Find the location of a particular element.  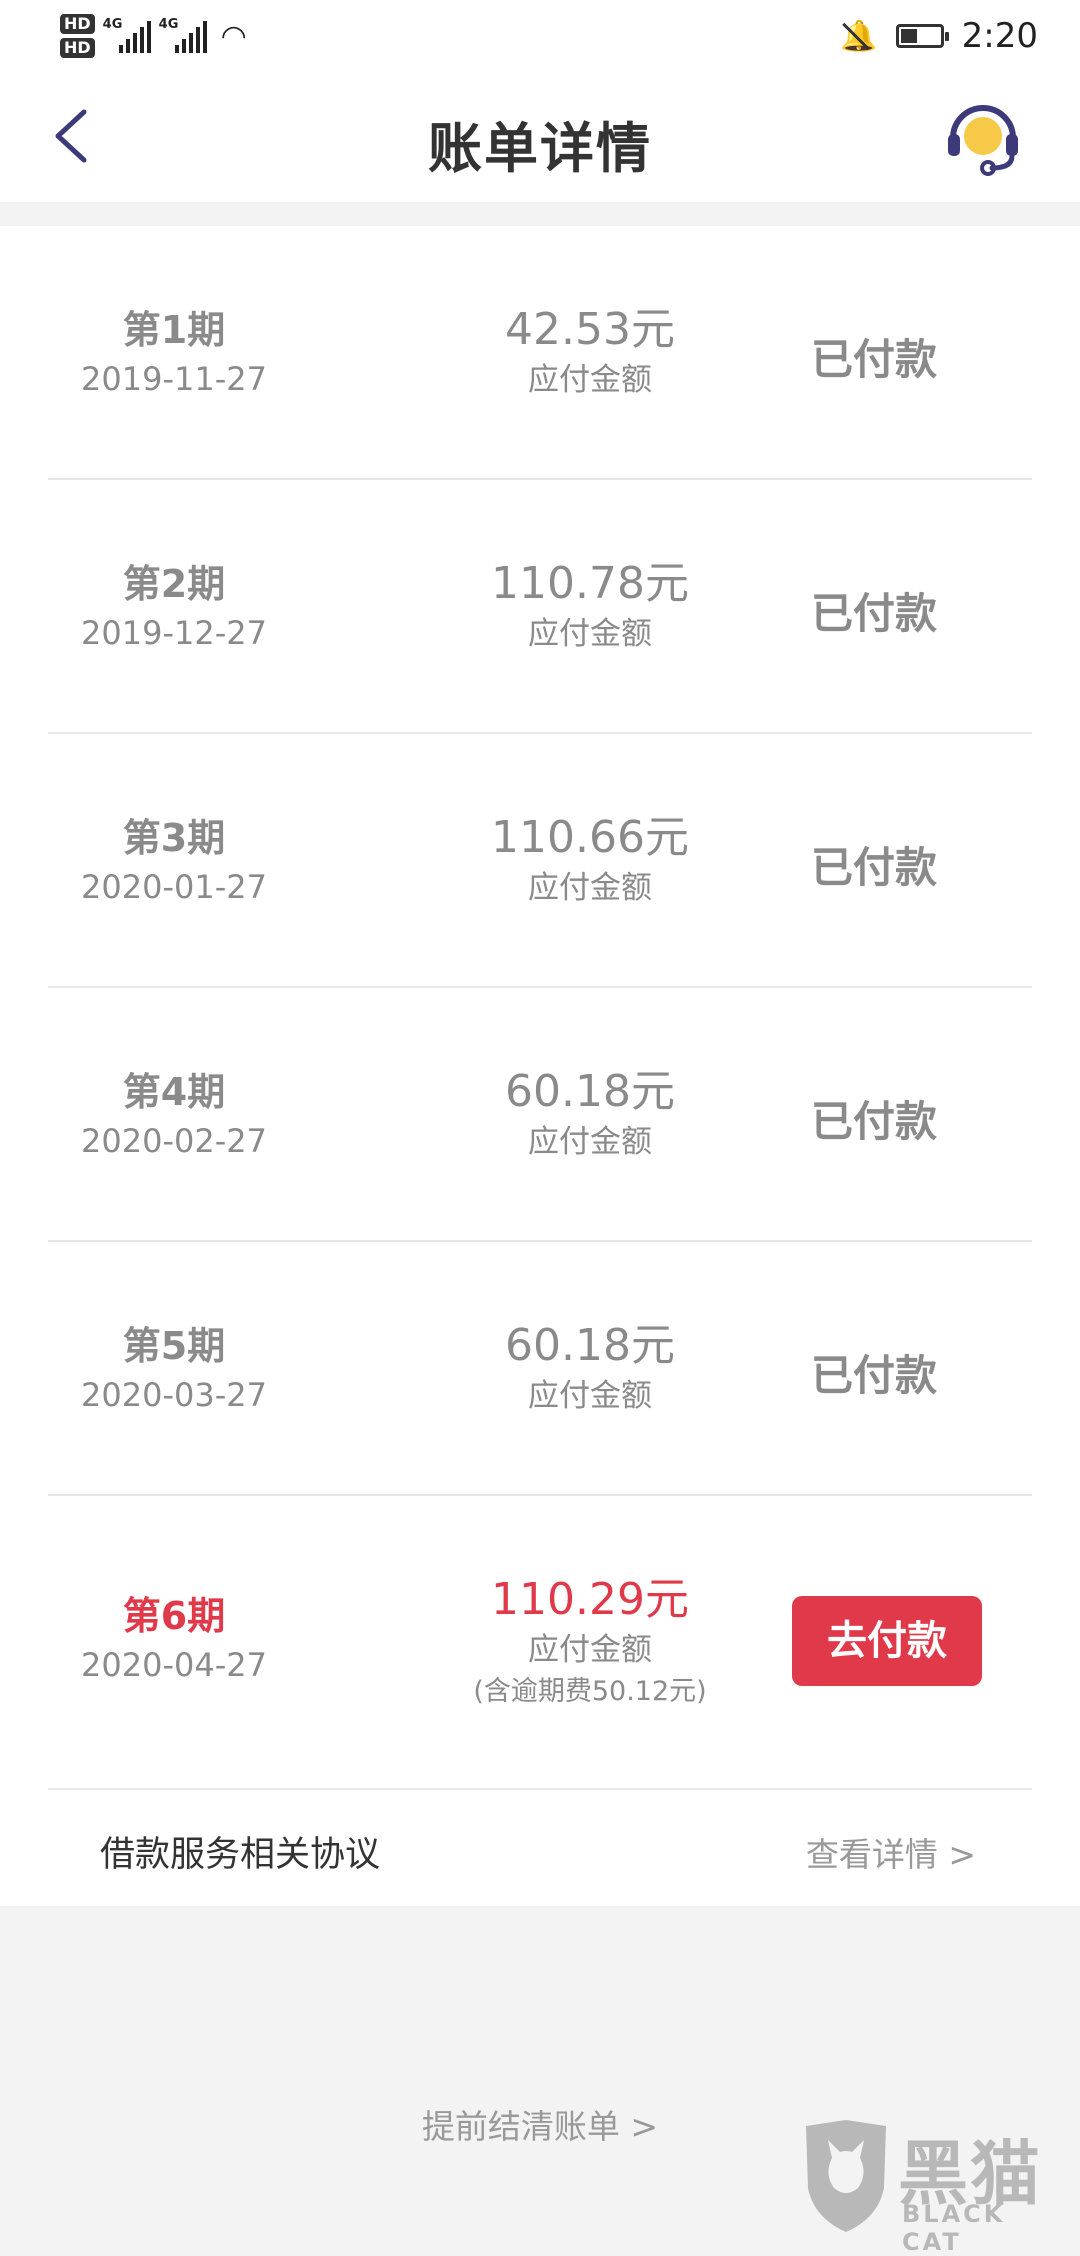

bell-muted-icon: 🔔 is located at coordinates (859, 36).